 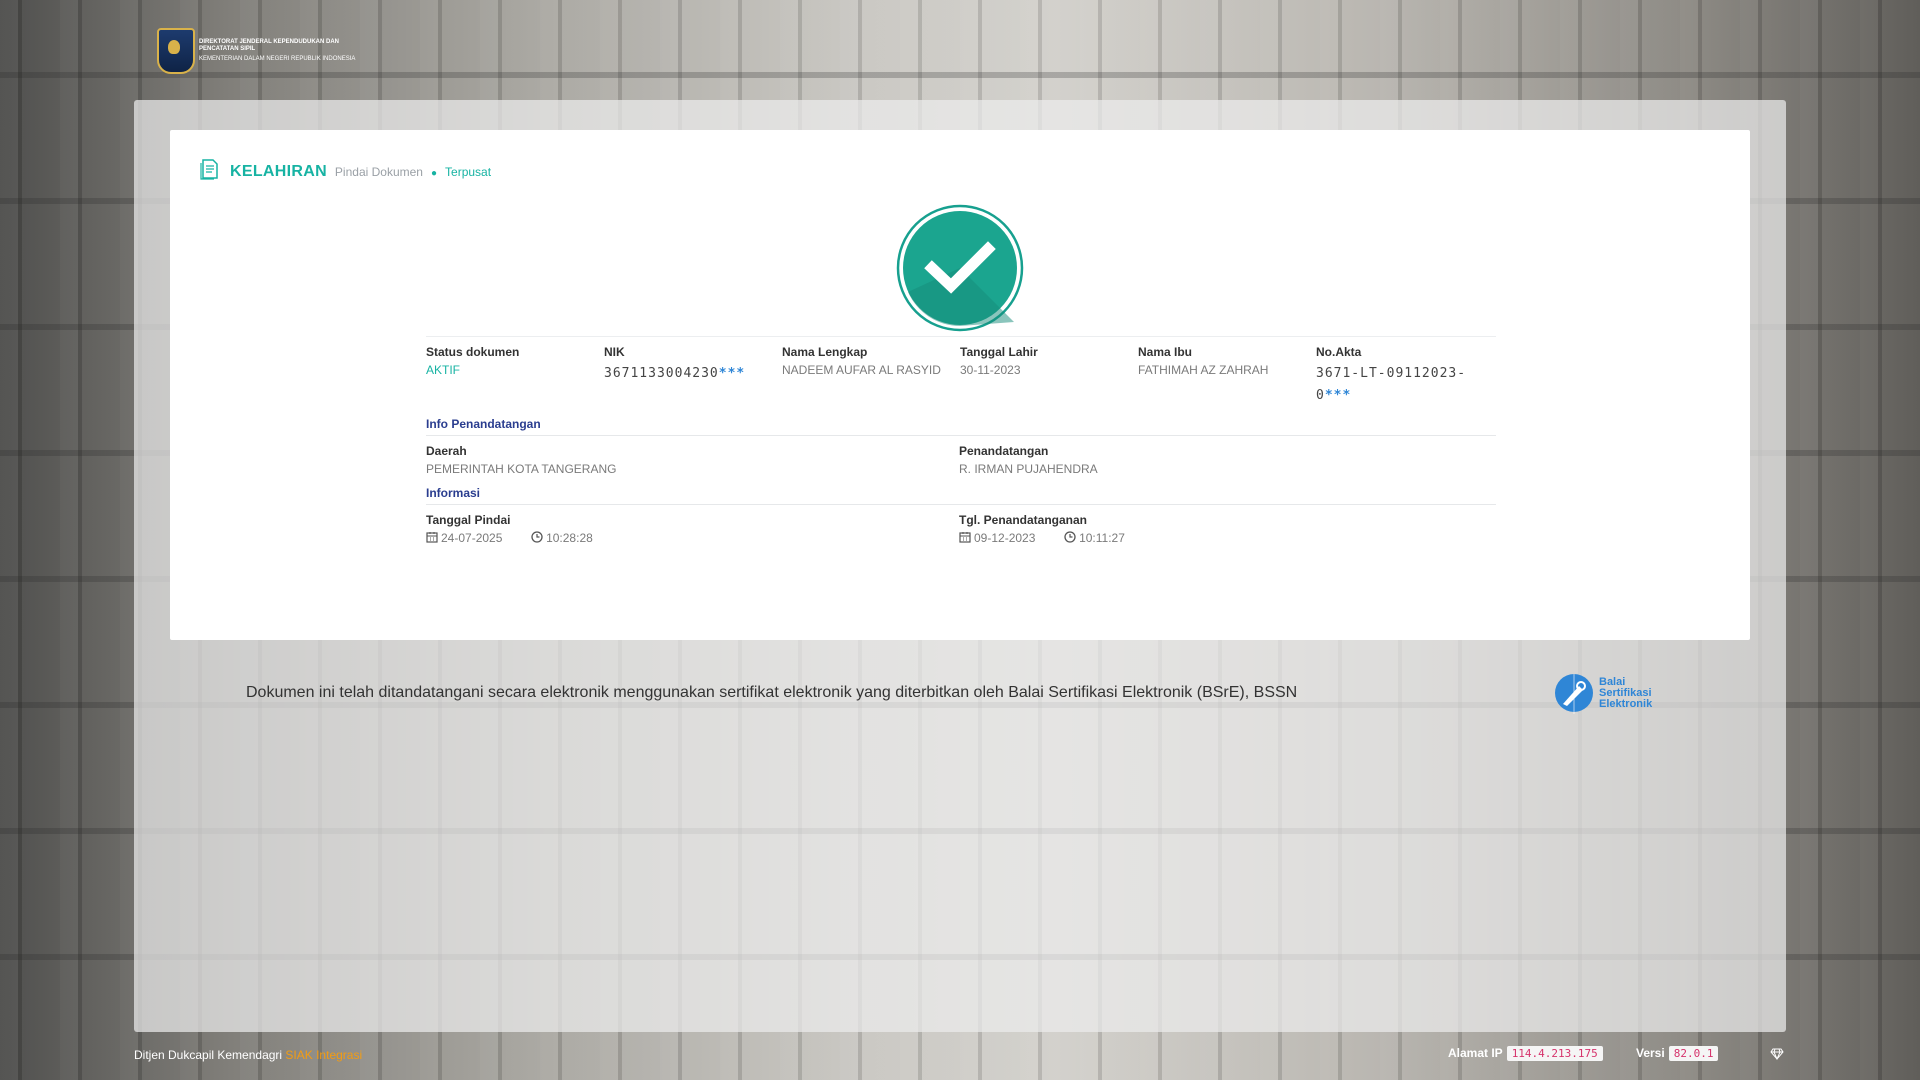 What do you see at coordinates (1405, 385) in the screenshot?
I see `field-value: 3671-LT-09112023-0***` at bounding box center [1405, 385].